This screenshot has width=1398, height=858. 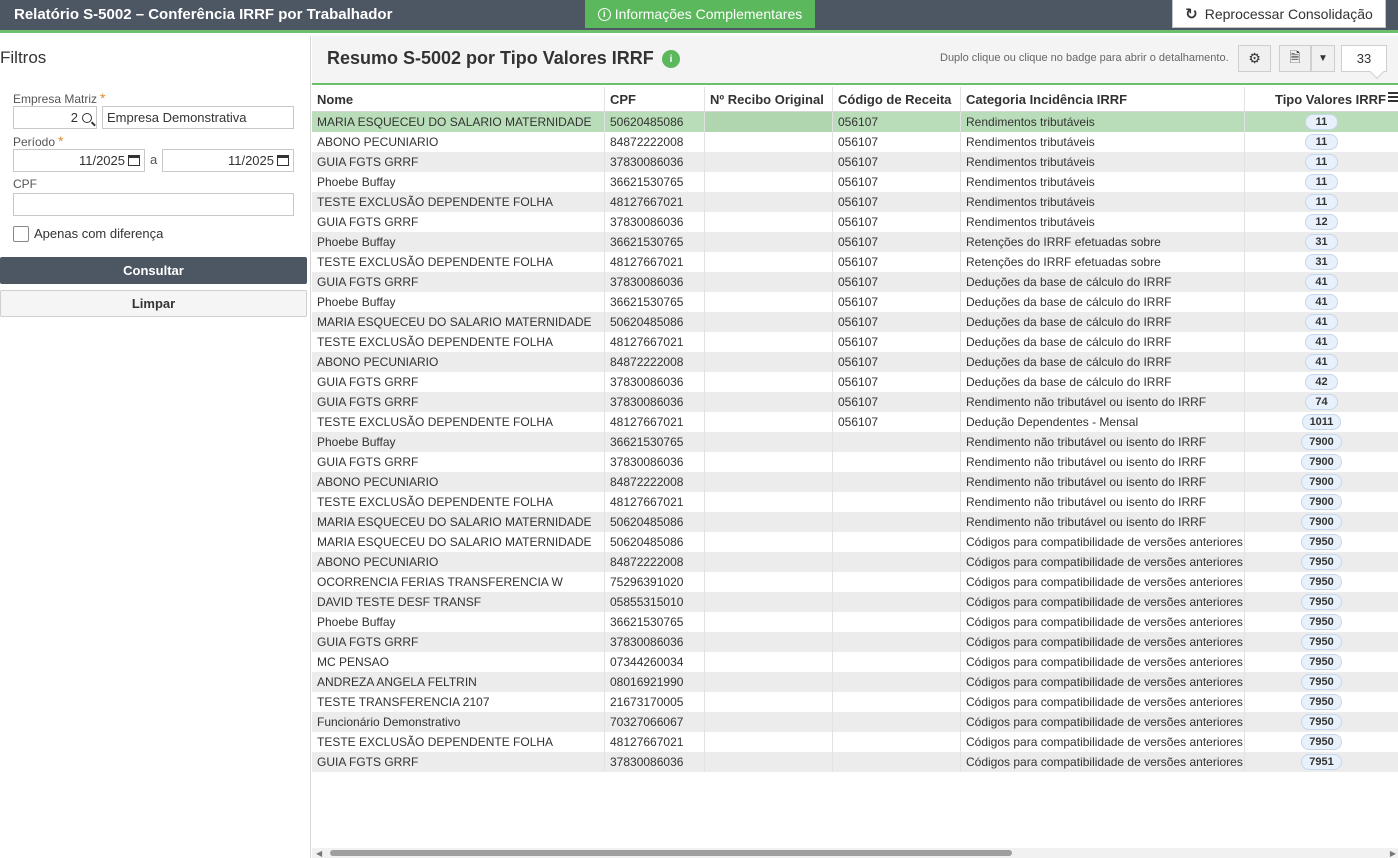 What do you see at coordinates (153, 303) in the screenshot?
I see `clear-button: Limpar` at bounding box center [153, 303].